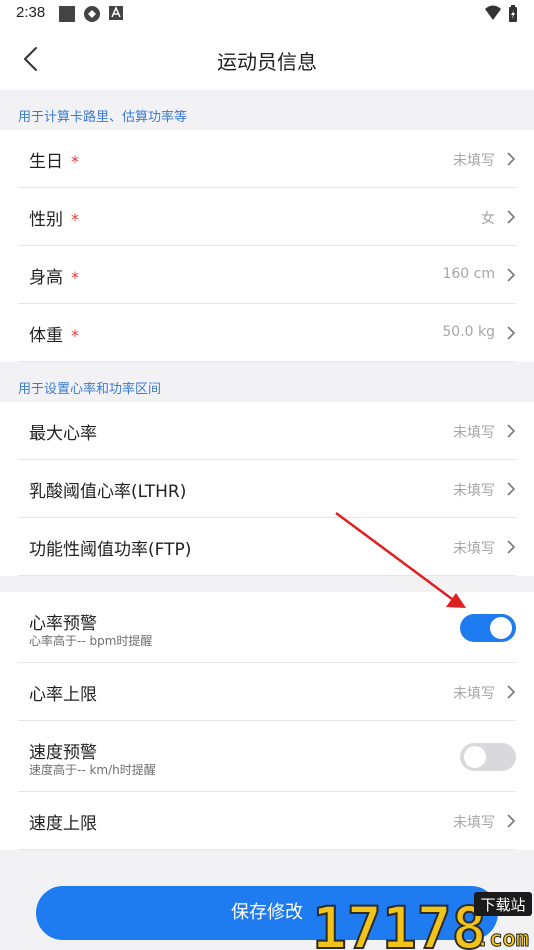 Image resolution: width=534 pixels, height=950 pixels. Describe the element at coordinates (502, 938) in the screenshot. I see `watermark-domain: .com` at that location.